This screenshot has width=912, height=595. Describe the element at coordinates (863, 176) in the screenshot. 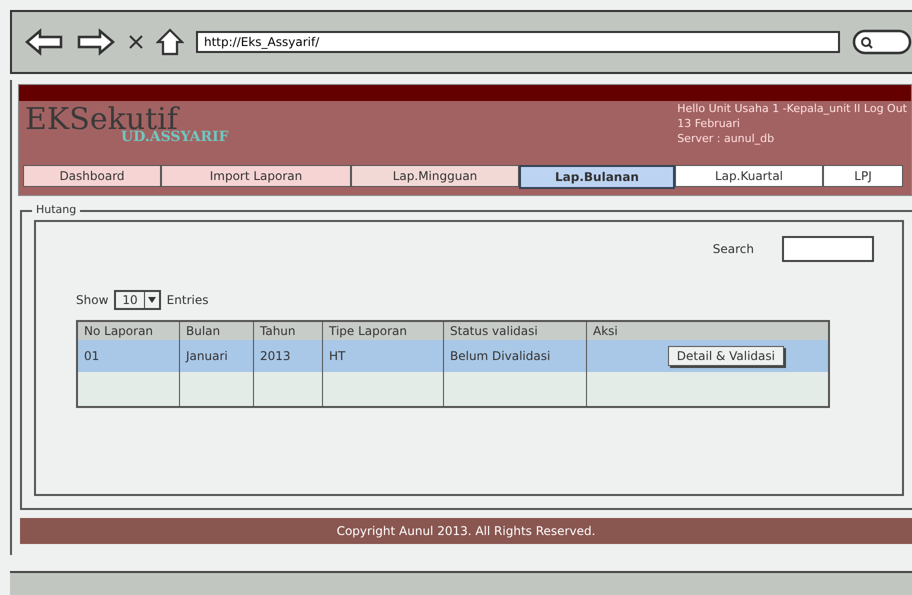

I see `nav-tab: LPJ` at that location.